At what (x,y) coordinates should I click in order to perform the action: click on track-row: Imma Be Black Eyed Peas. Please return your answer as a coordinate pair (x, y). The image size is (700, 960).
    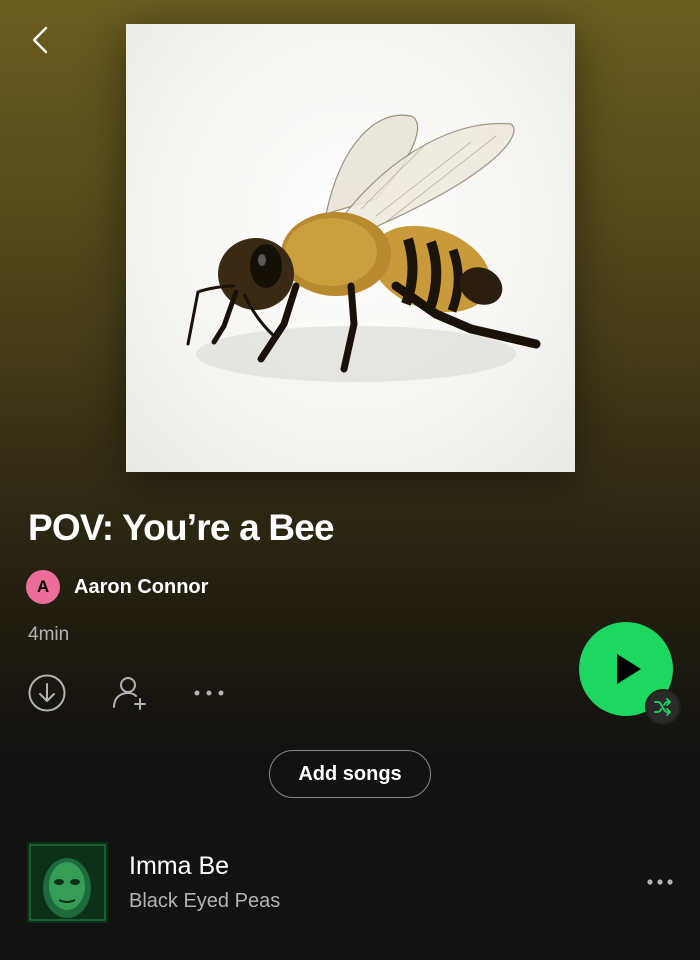
    Looking at the image, I should click on (350, 882).